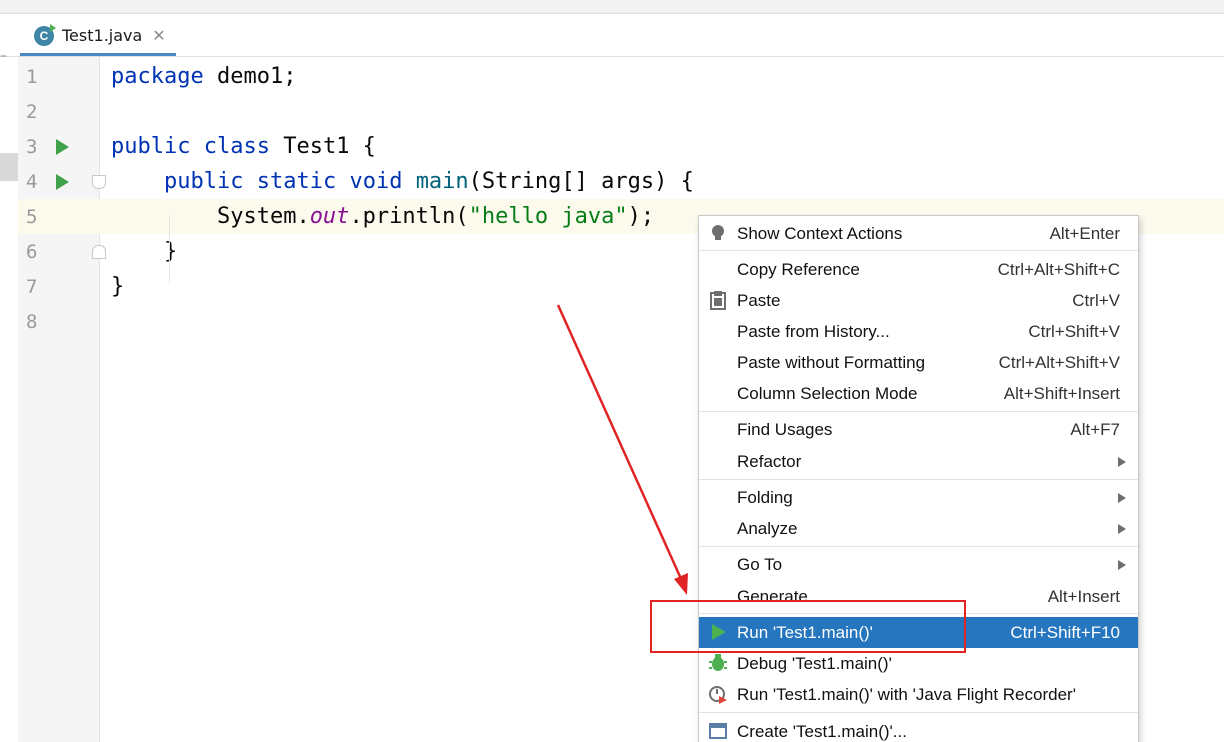 The width and height of the screenshot is (1224, 742). Describe the element at coordinates (1083, 596) in the screenshot. I see `menu-item-shortcut: Alt+Insert` at that location.